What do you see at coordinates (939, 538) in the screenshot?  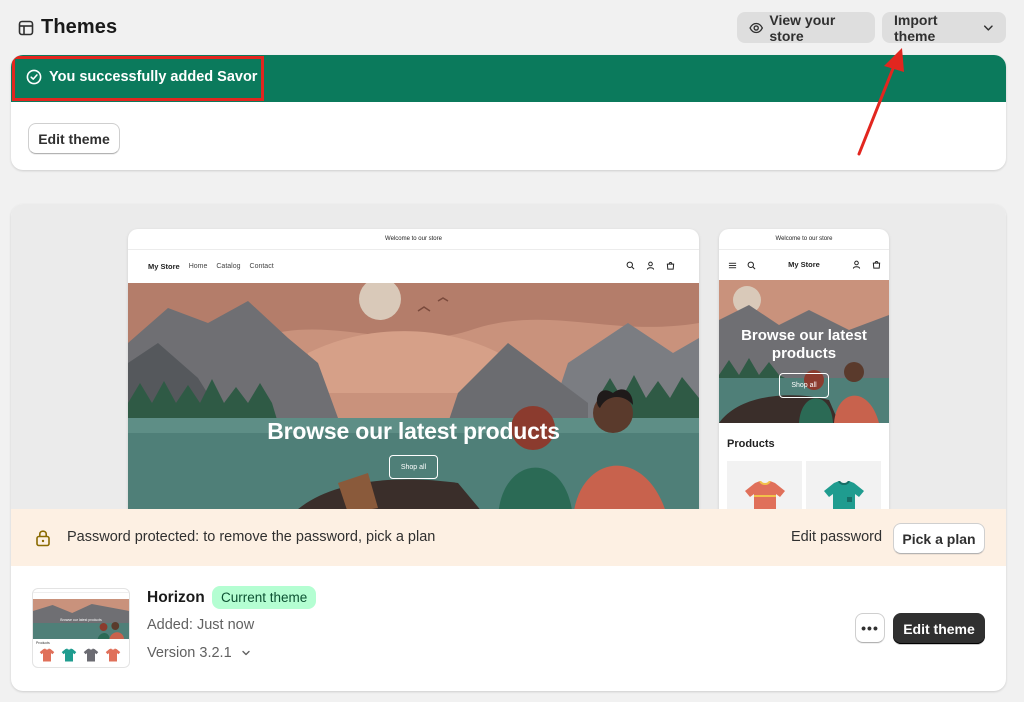 I see `pick-plan-button: Pick a plan` at bounding box center [939, 538].